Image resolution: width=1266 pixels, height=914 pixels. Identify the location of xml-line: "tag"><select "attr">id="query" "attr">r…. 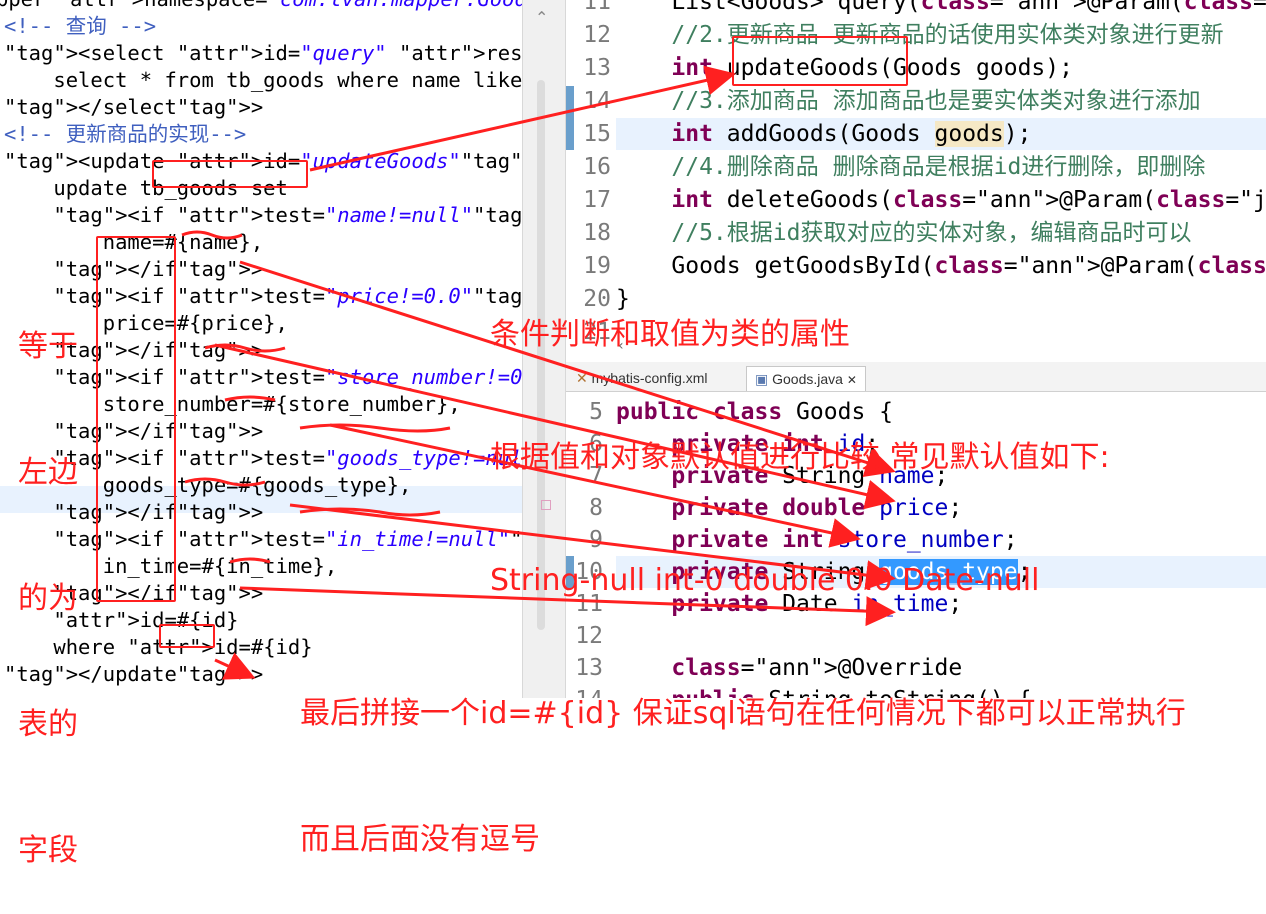
(263, 53).